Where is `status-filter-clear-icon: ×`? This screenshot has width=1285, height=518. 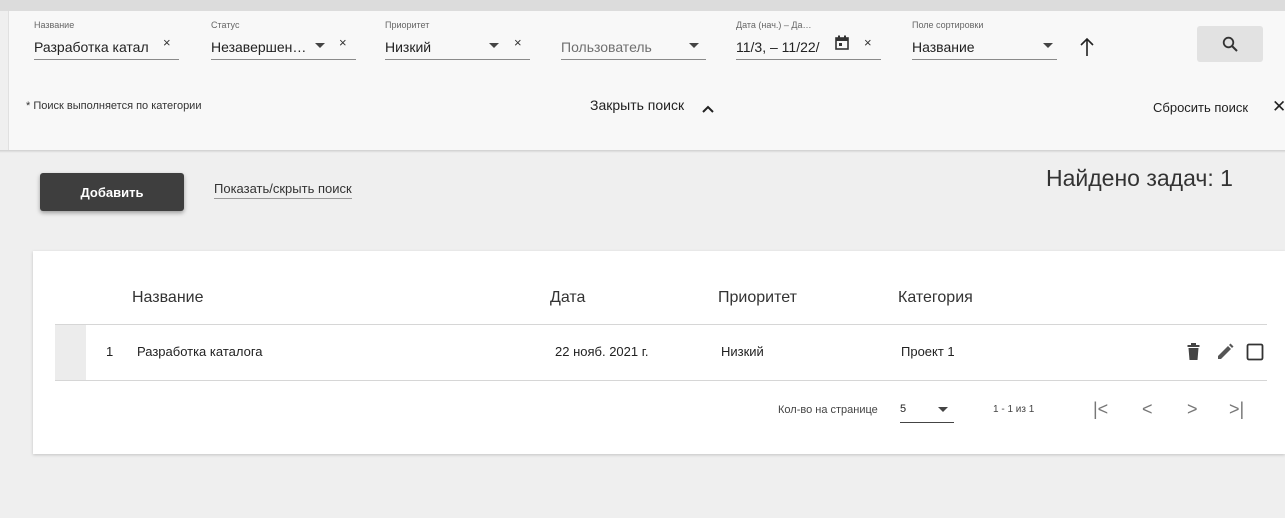
status-filter-clear-icon: × is located at coordinates (343, 42).